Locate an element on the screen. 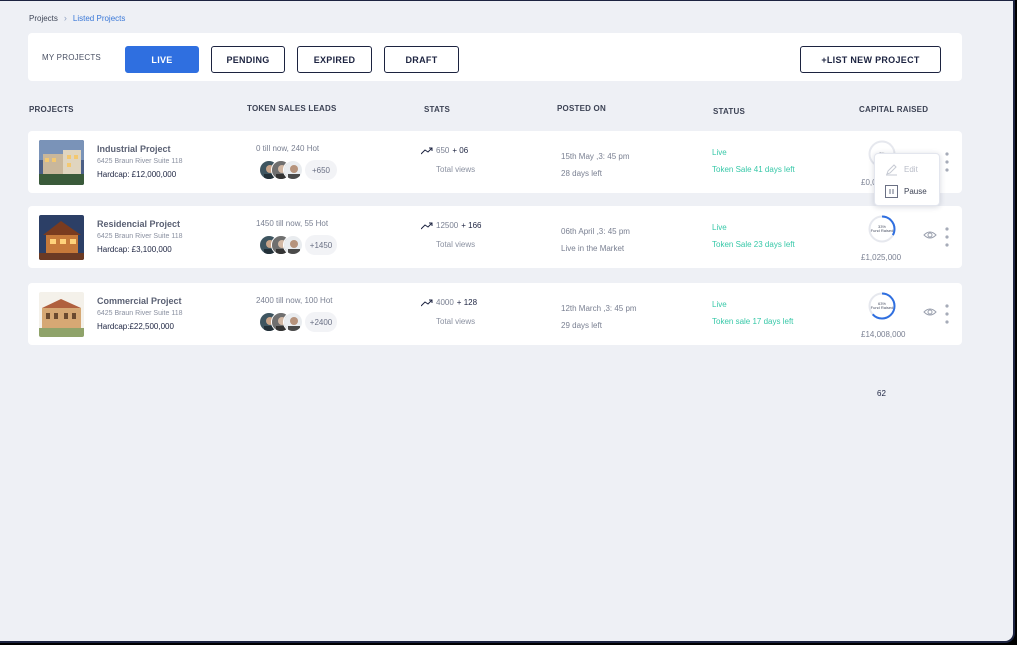  breadcrumb-current: Listed Projects is located at coordinates (99, 18).